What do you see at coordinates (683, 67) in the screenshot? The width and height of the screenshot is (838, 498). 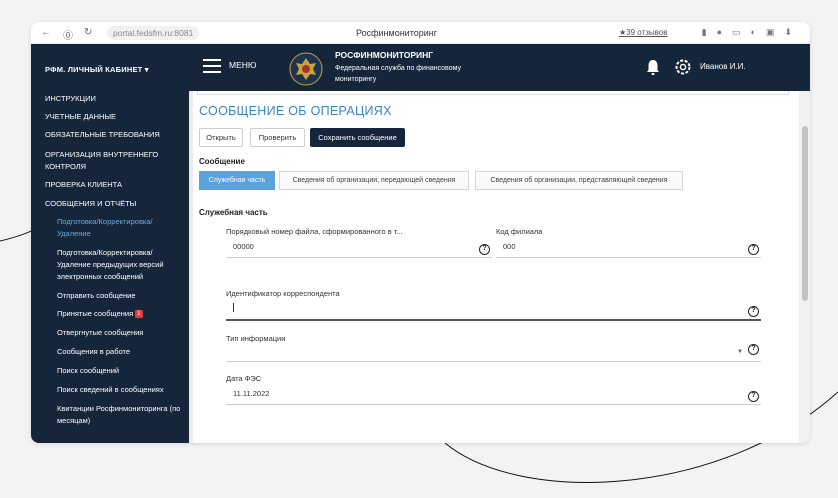 I see `gear-icon` at bounding box center [683, 67].